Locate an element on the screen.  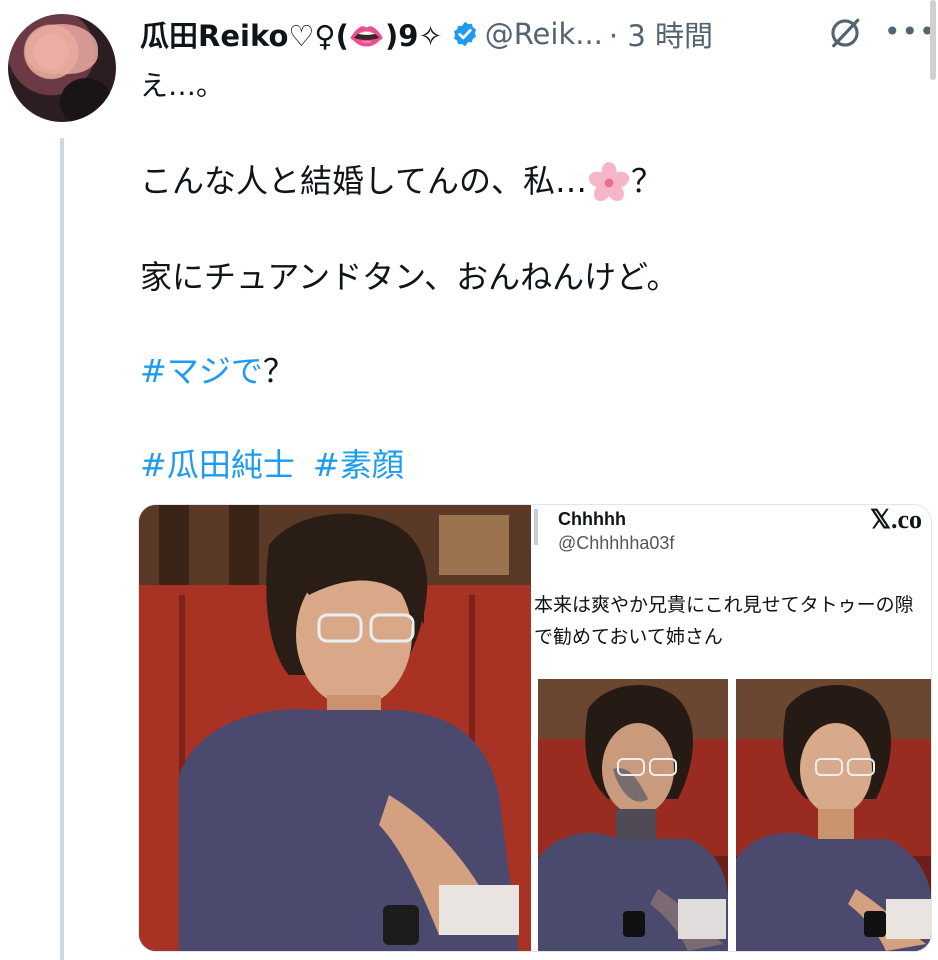
quote-thumb-tattoo is located at coordinates (633, 815).